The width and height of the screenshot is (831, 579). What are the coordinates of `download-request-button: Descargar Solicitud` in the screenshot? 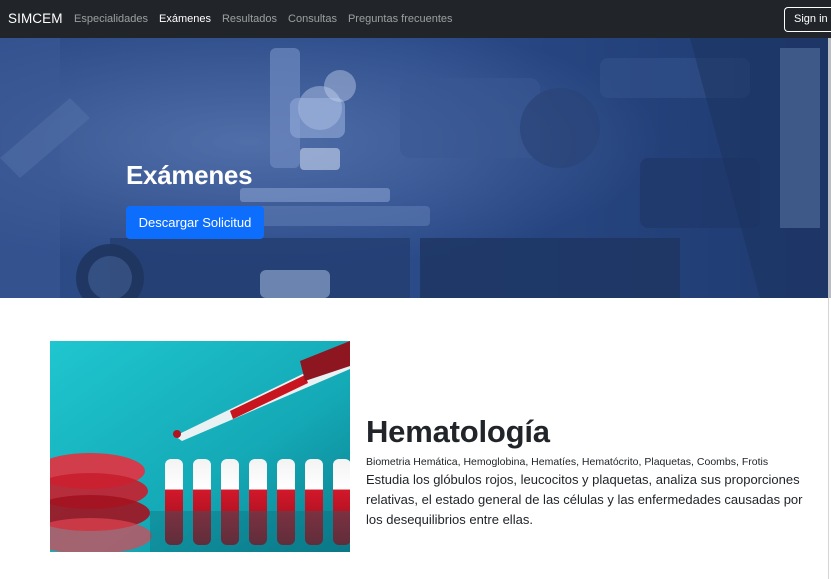 It's located at (195, 222).